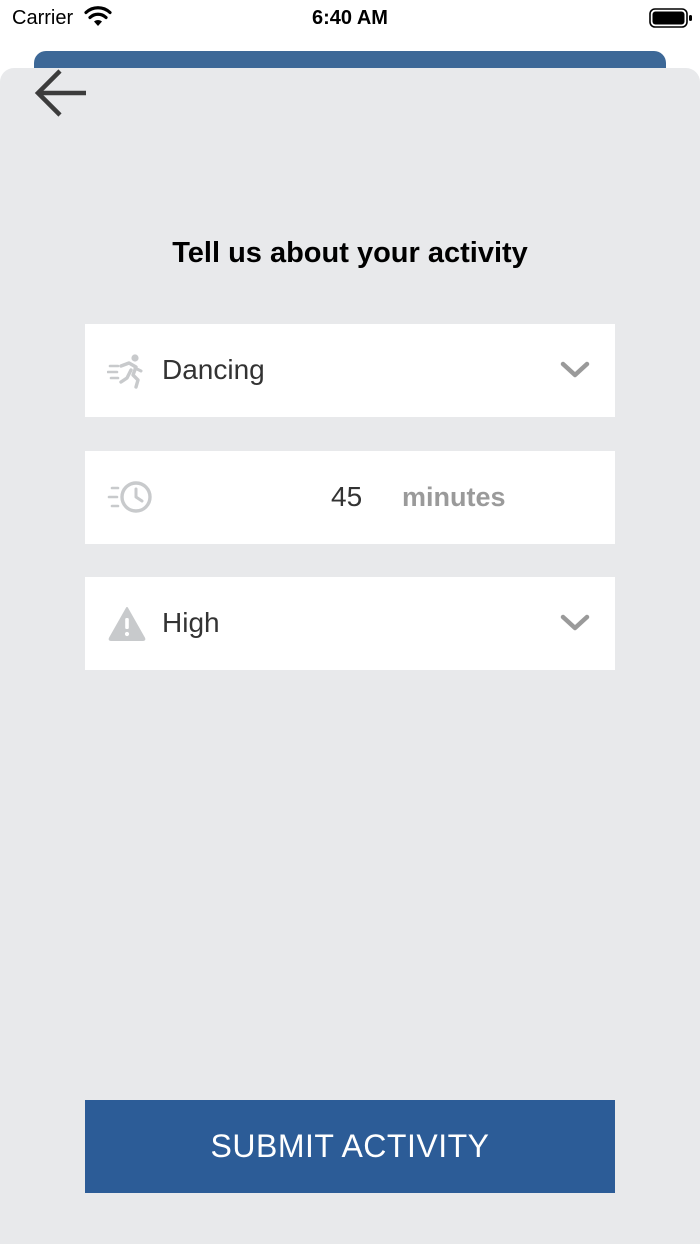  Describe the element at coordinates (350, 623) in the screenshot. I see `intensity-select: High` at that location.